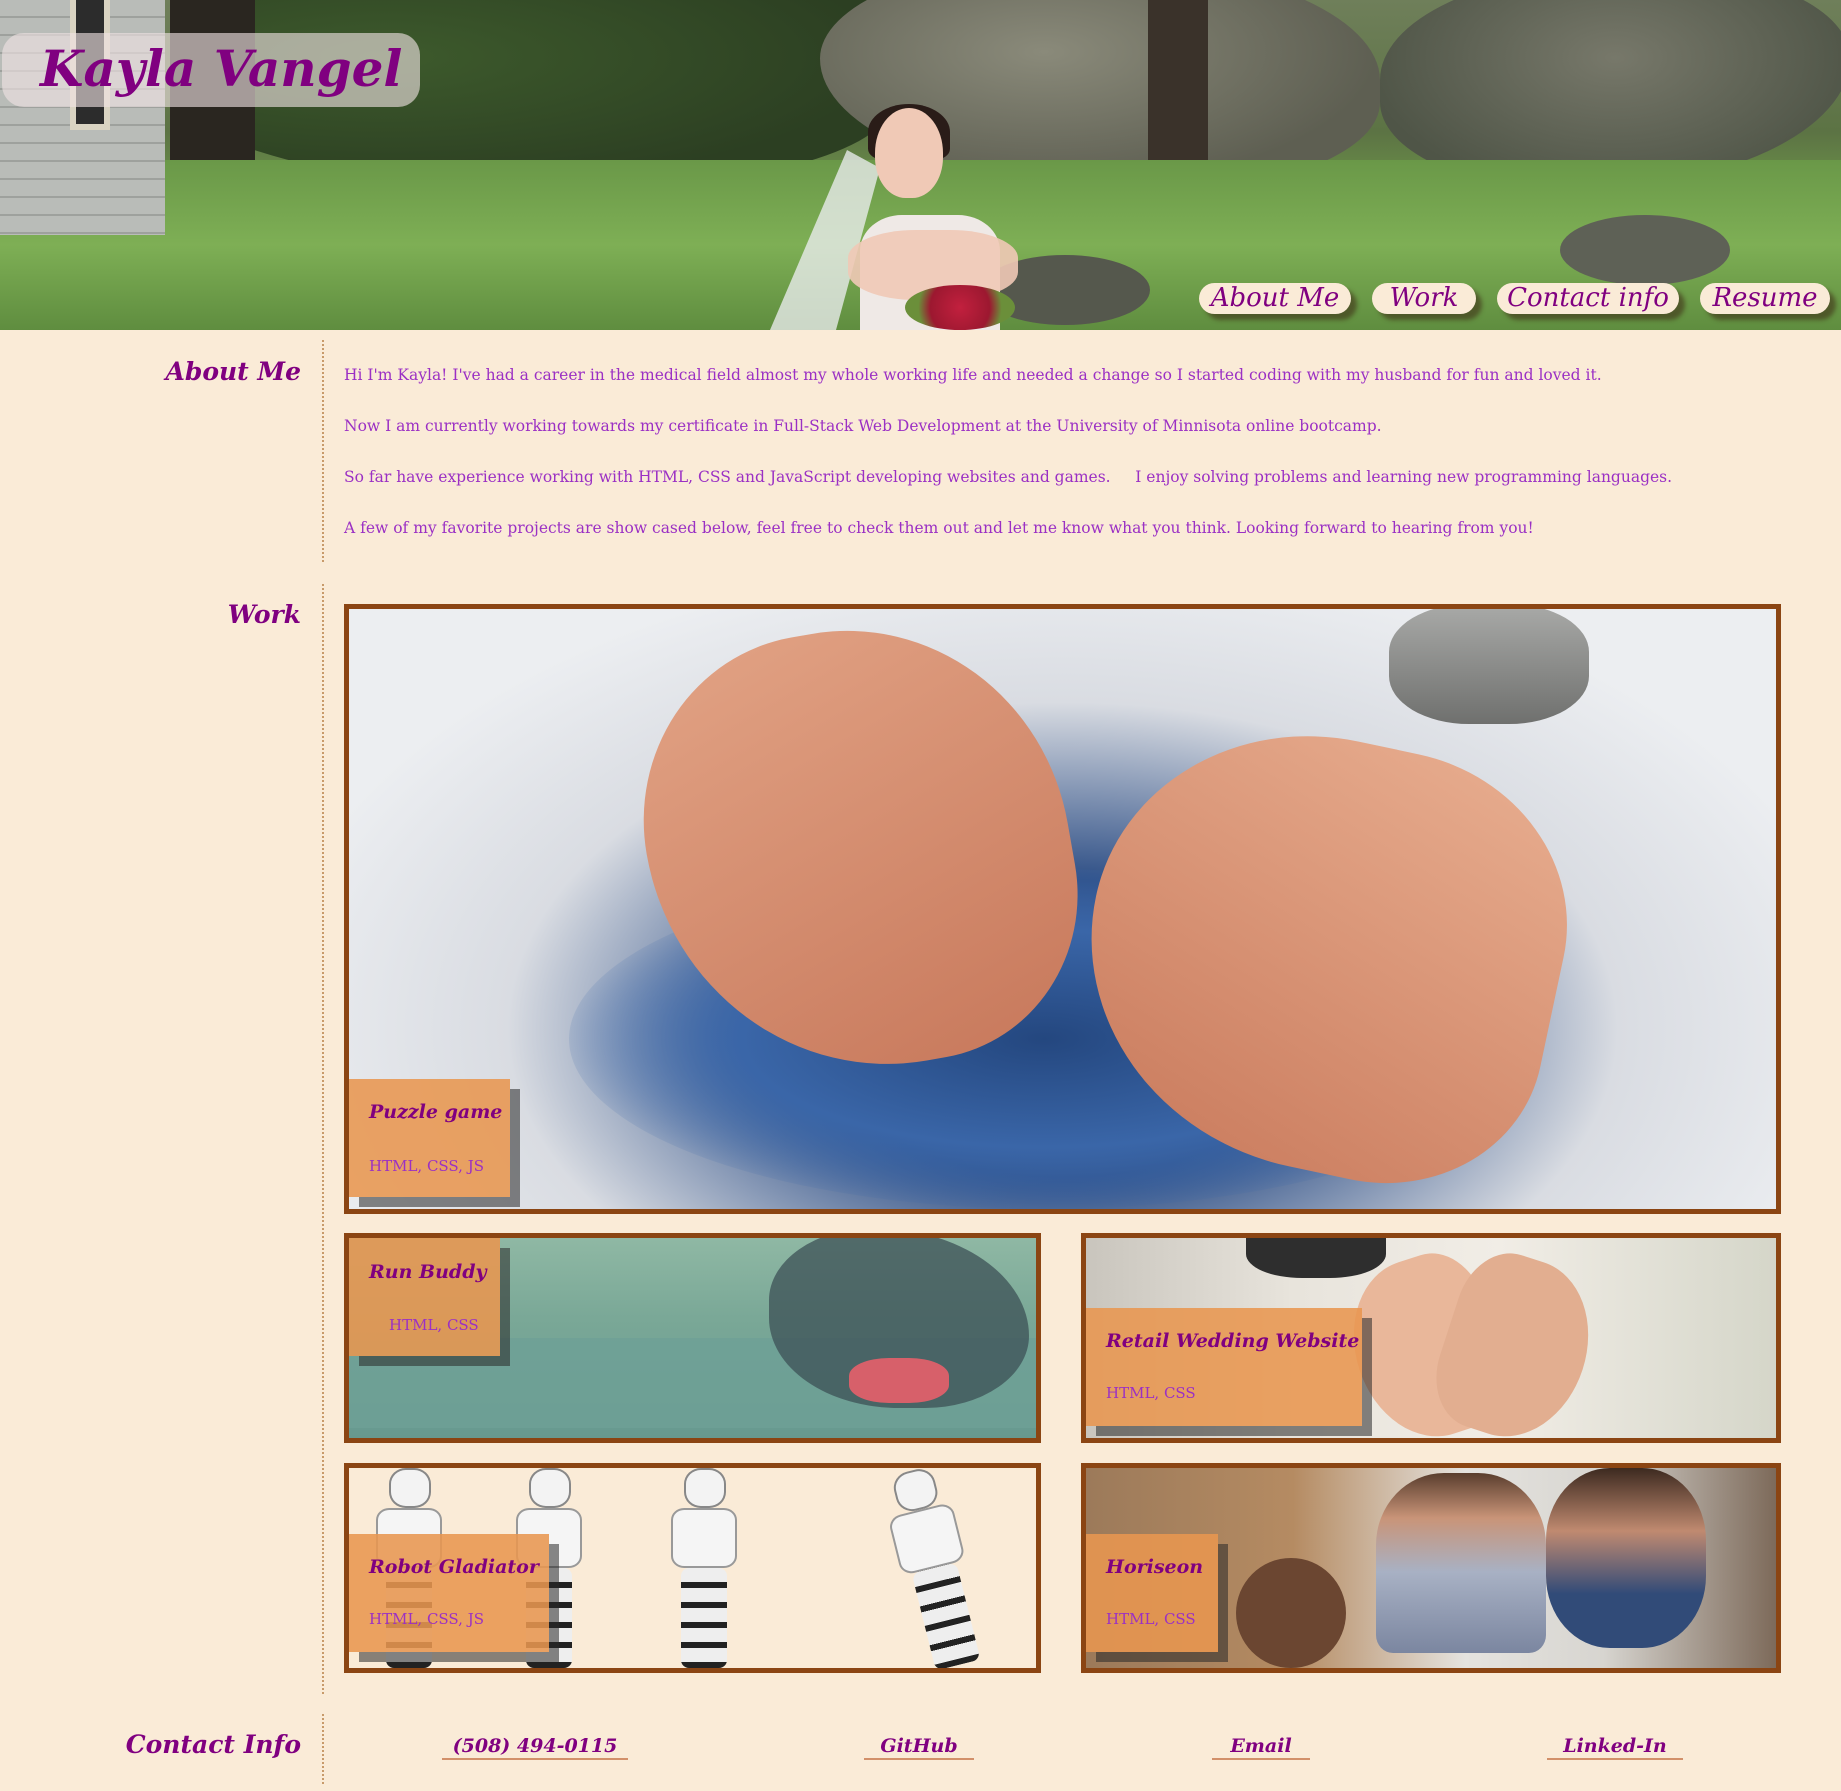 Image resolution: width=1841 pixels, height=1791 pixels. Describe the element at coordinates (1261, 1747) in the screenshot. I see `contact-email-link: Email` at that location.